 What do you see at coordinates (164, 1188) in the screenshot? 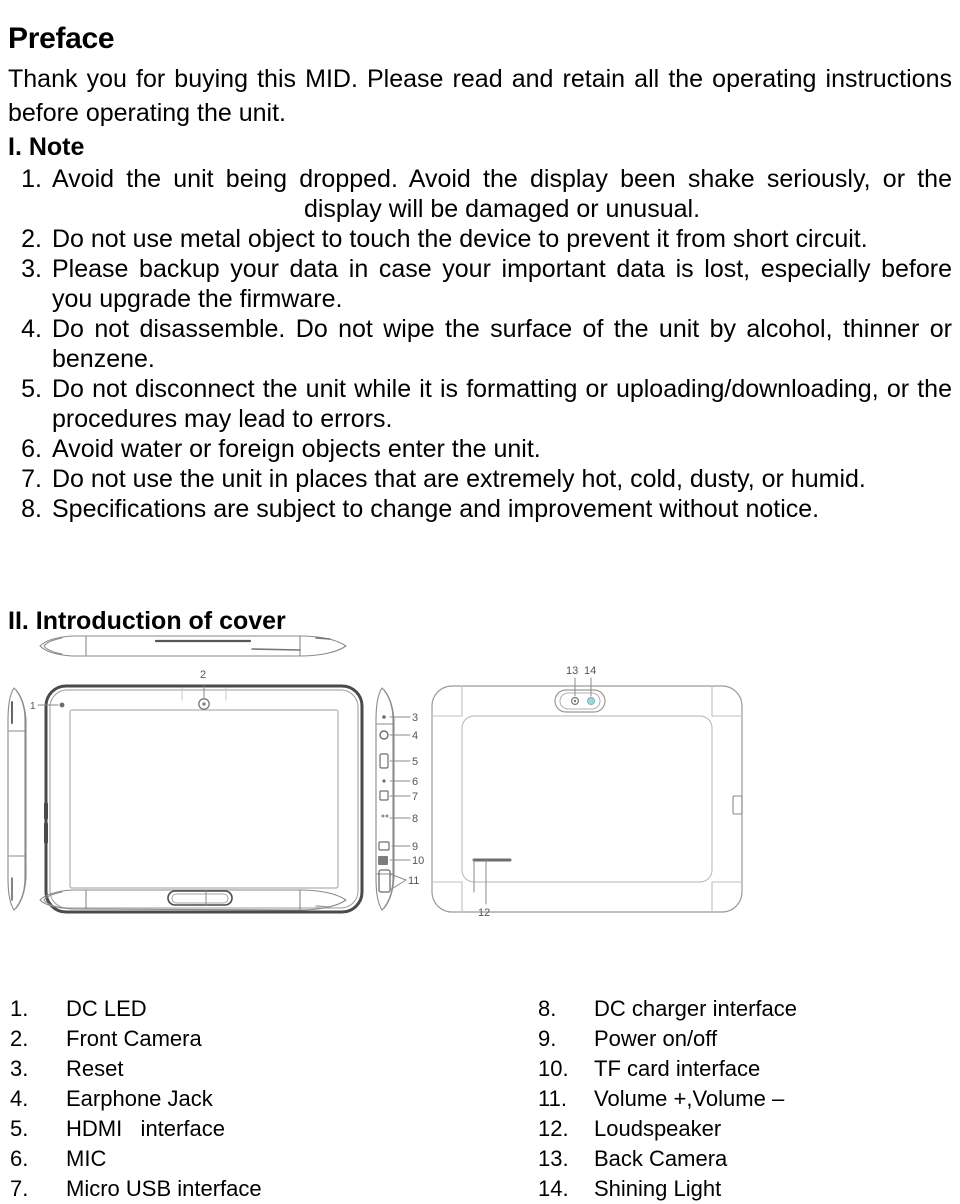
I see `legend-item-label: Micro USB interface` at bounding box center [164, 1188].